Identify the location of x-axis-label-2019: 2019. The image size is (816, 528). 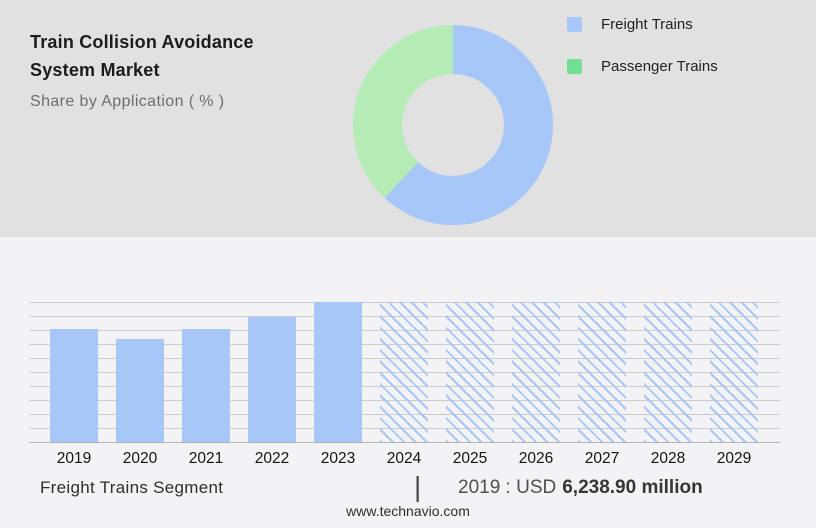
(74, 458).